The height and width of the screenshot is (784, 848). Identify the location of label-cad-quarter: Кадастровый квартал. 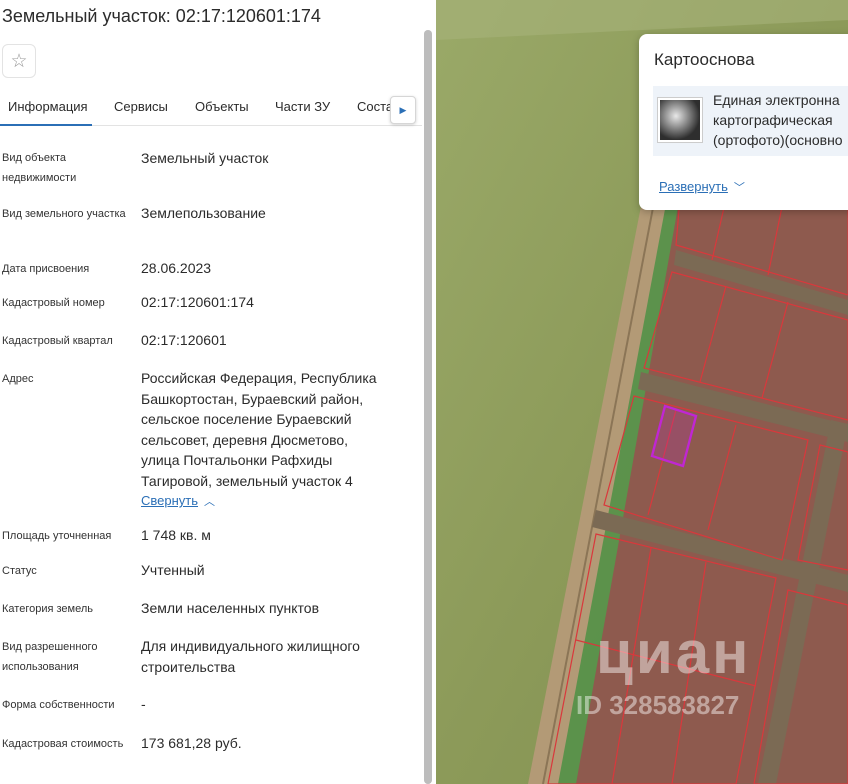
(57, 341).